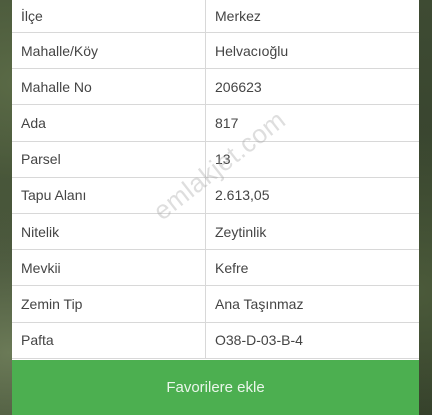 Image resolution: width=432 pixels, height=415 pixels. I want to click on row-value-pafta: O38-D-03-B-4, so click(259, 340).